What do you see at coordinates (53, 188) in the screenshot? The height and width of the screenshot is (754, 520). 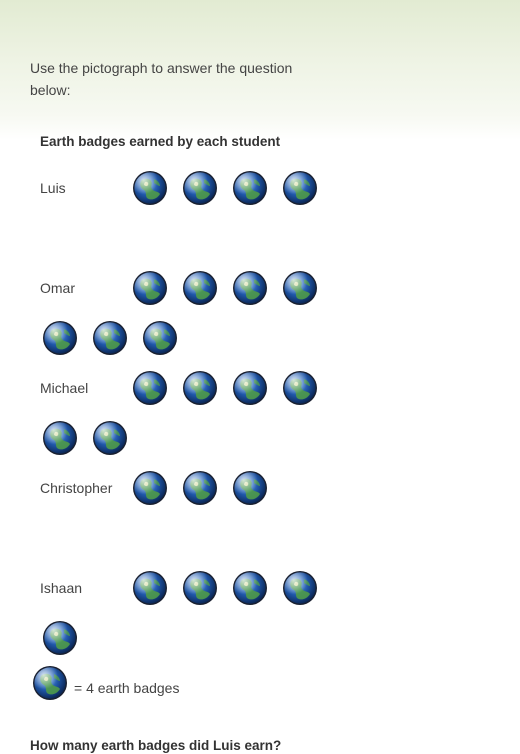 I see `row-label: Luis` at bounding box center [53, 188].